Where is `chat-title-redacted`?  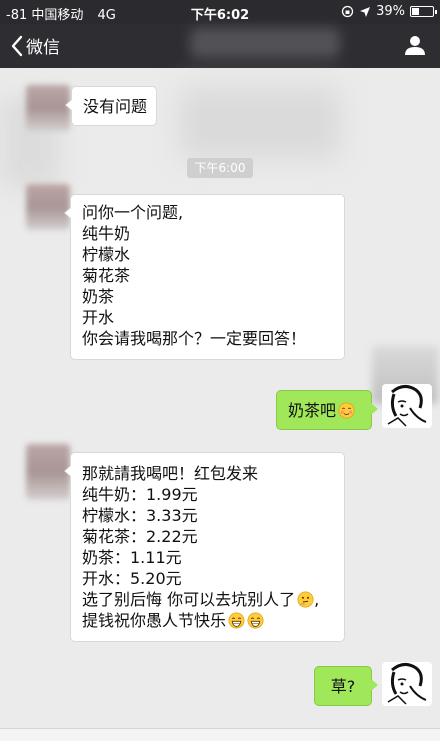
chat-title-redacted is located at coordinates (265, 43).